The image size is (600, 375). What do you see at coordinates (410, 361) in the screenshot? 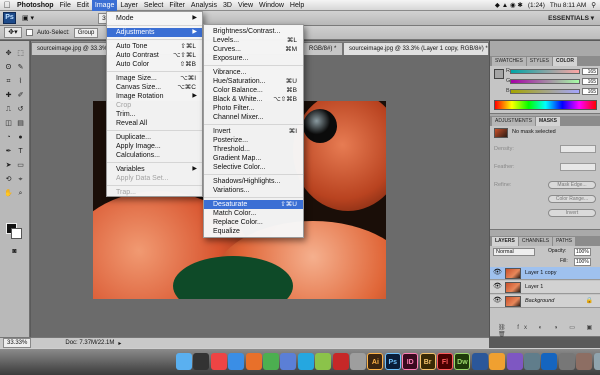
I see `indesign-icon: ID` at bounding box center [410, 361].